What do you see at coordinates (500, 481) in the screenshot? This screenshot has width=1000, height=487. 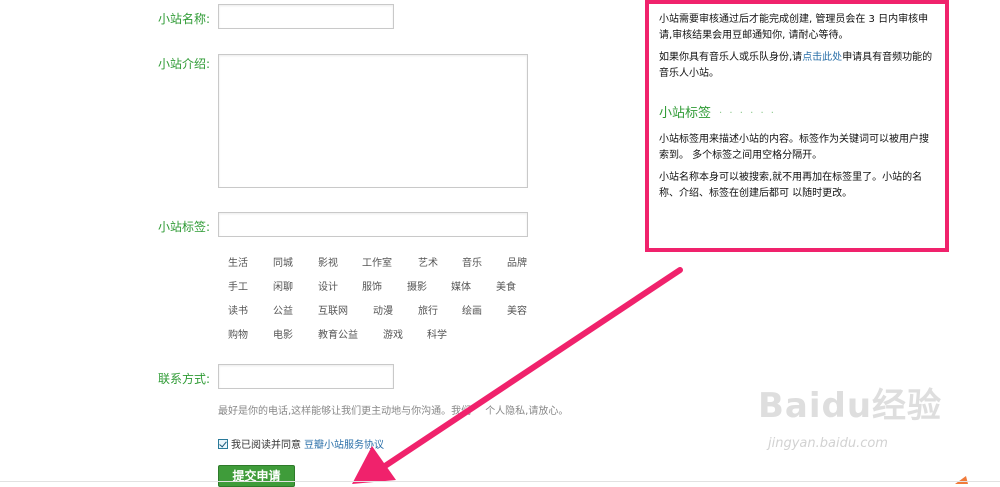 I see `bottom-divider` at bounding box center [500, 481].